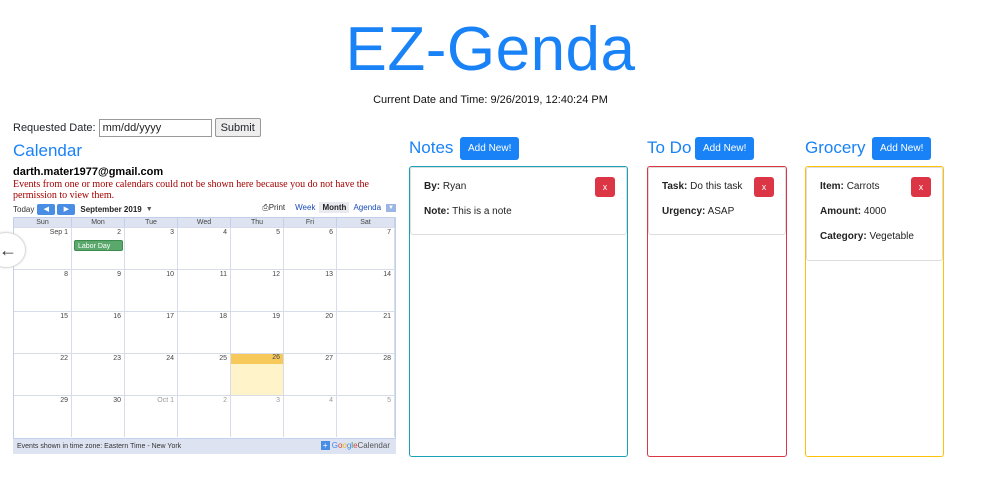  Describe the element at coordinates (257, 359) in the screenshot. I see `calendar-date-number: 26` at that location.